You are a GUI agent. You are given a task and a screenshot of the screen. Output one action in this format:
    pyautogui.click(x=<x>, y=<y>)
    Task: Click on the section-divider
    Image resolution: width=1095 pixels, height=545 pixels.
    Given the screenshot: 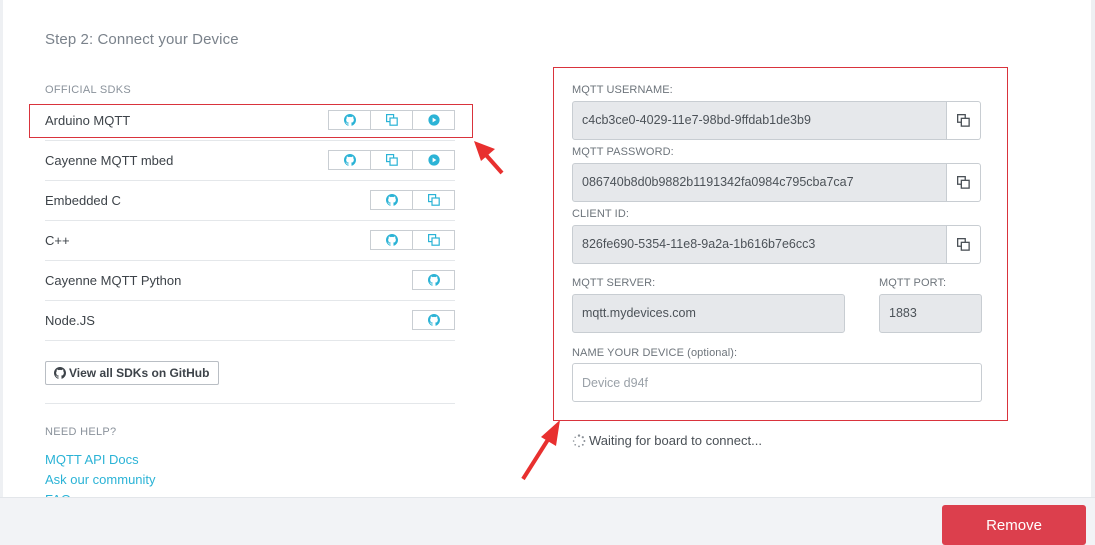 What is the action you would take?
    pyautogui.click(x=250, y=403)
    